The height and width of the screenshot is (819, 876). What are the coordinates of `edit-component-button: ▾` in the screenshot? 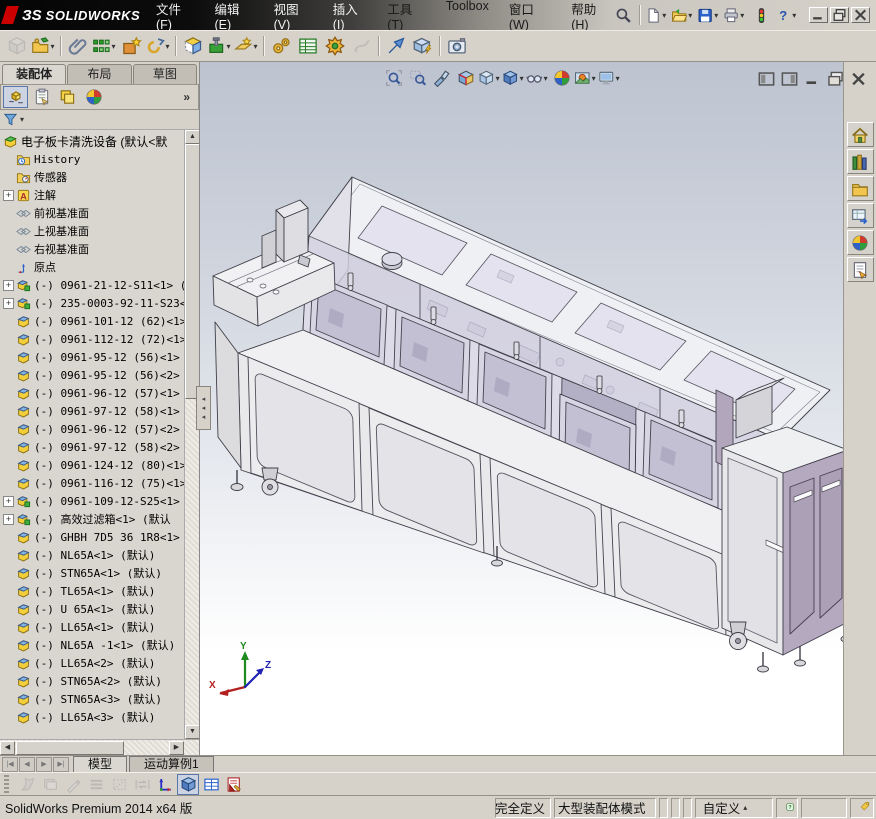 It's located at (44, 46).